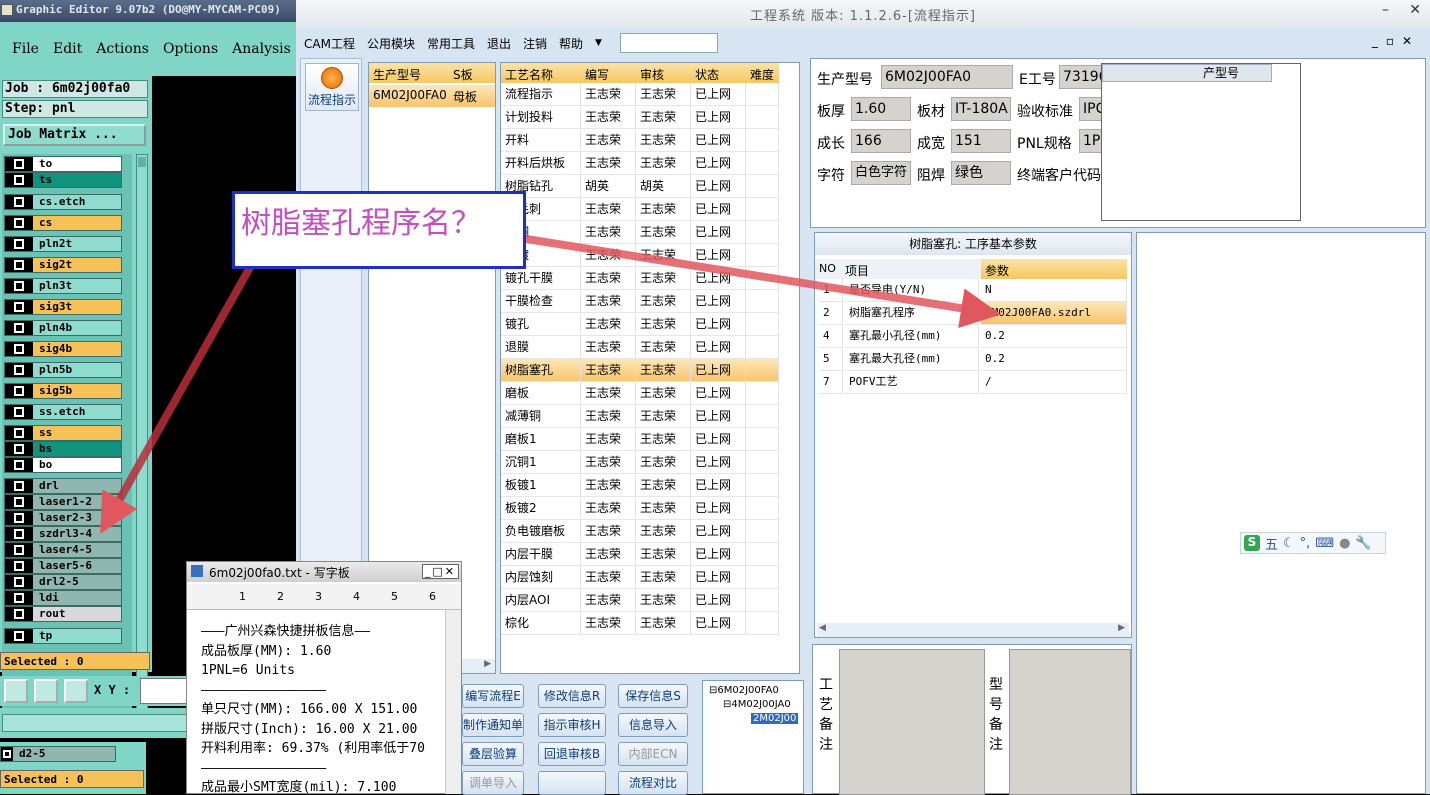  I want to click on arrow-to-layer, so click(183, 389).